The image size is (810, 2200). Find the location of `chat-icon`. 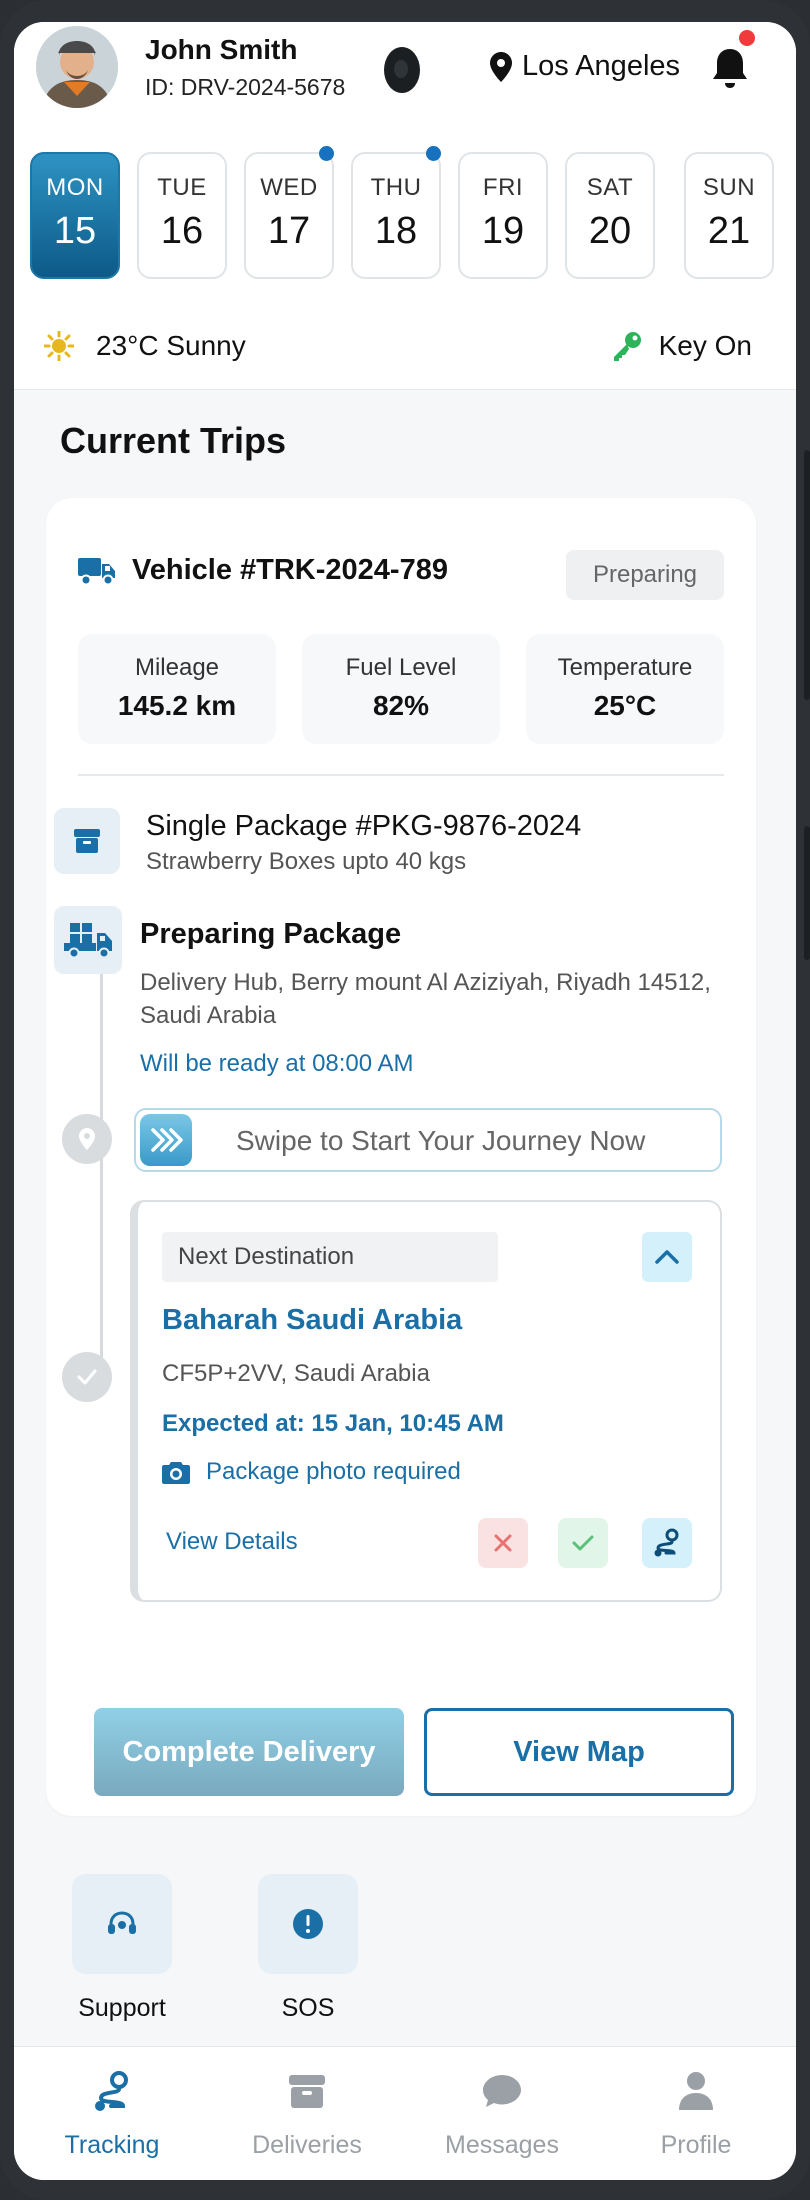

chat-icon is located at coordinates (502, 2091).